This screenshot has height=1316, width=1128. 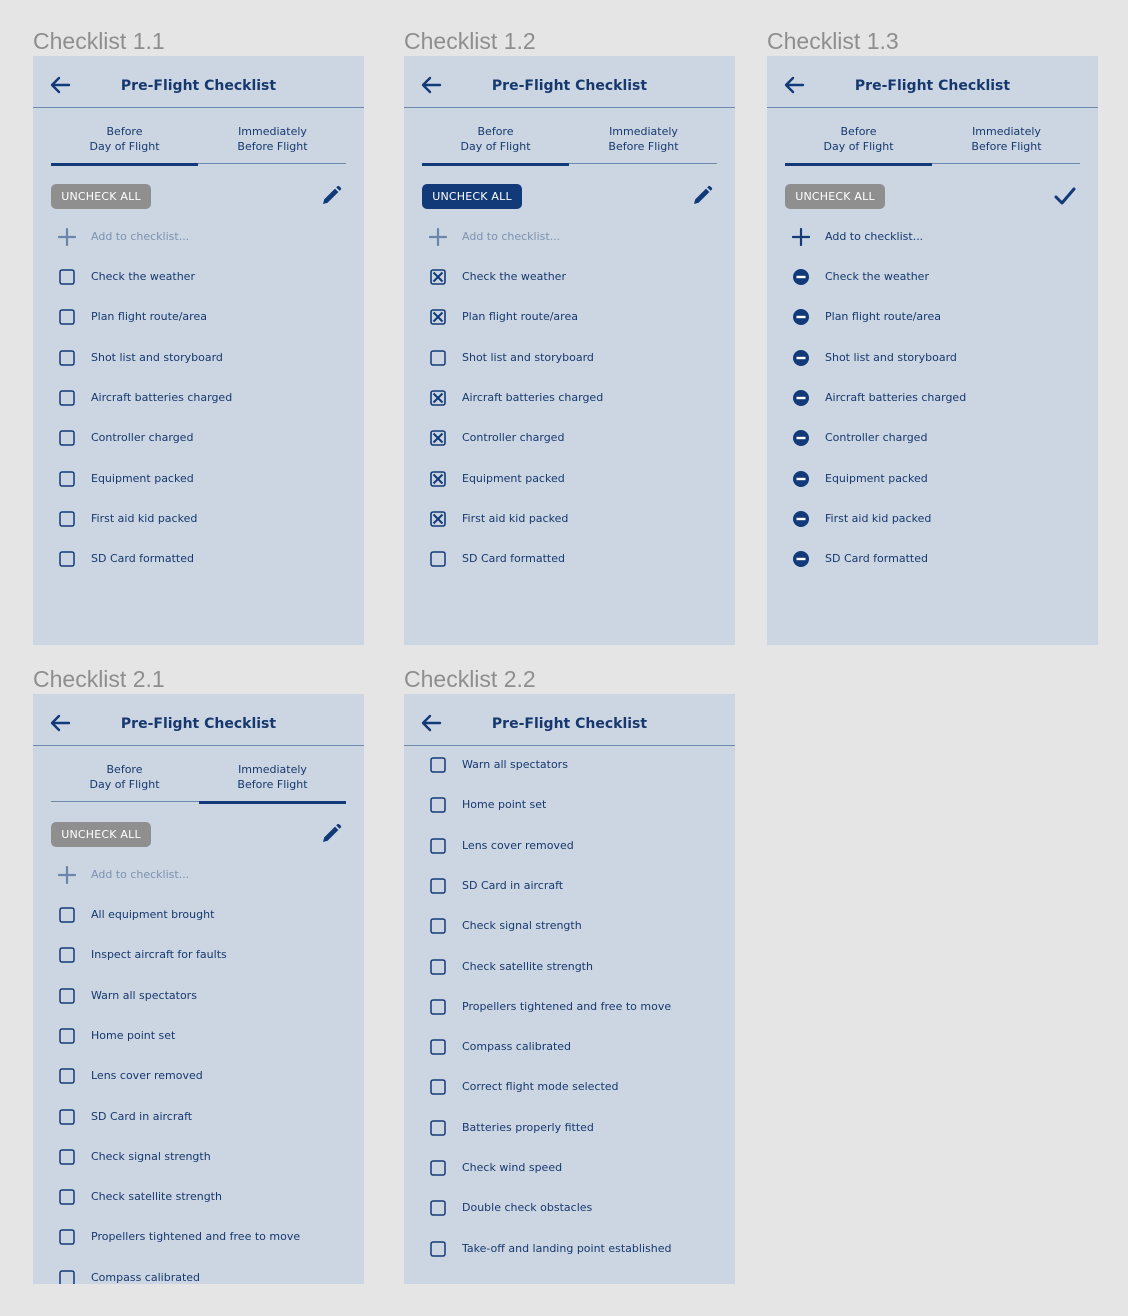 What do you see at coordinates (204, 1157) in the screenshot?
I see `checklist-item: Check signal strength` at bounding box center [204, 1157].